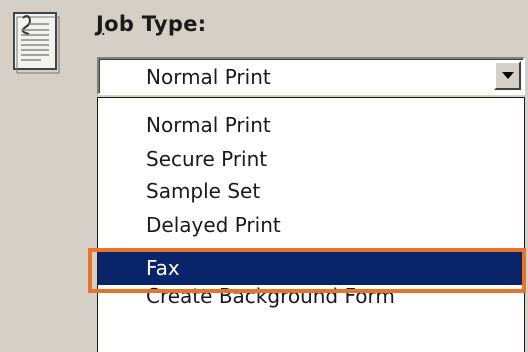 This screenshot has width=528, height=352. Describe the element at coordinates (155, 24) in the screenshot. I see `job-type-label-text: ob Type:` at that location.